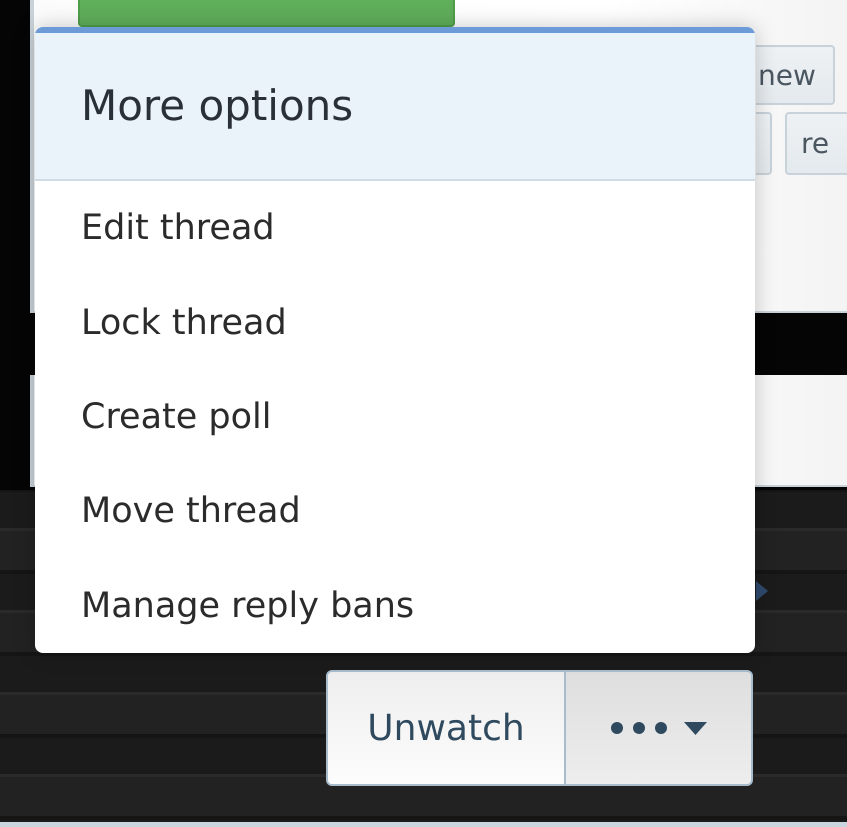 The image size is (847, 827). Describe the element at coordinates (395, 511) in the screenshot. I see `menu-item: Move thread` at that location.